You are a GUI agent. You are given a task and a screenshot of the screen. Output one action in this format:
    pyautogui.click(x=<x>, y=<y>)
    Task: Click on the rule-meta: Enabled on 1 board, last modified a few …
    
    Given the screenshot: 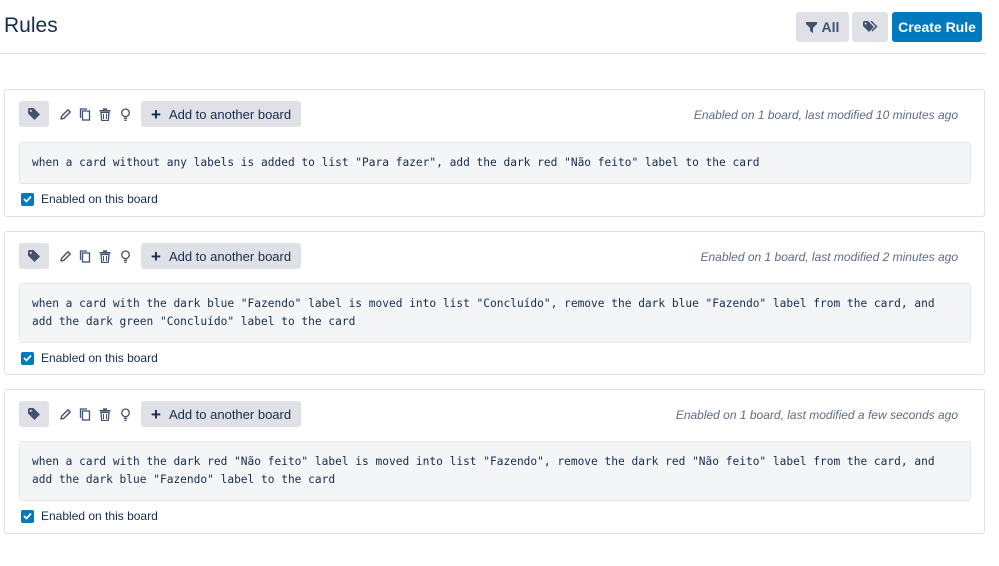 What is the action you would take?
    pyautogui.click(x=816, y=415)
    